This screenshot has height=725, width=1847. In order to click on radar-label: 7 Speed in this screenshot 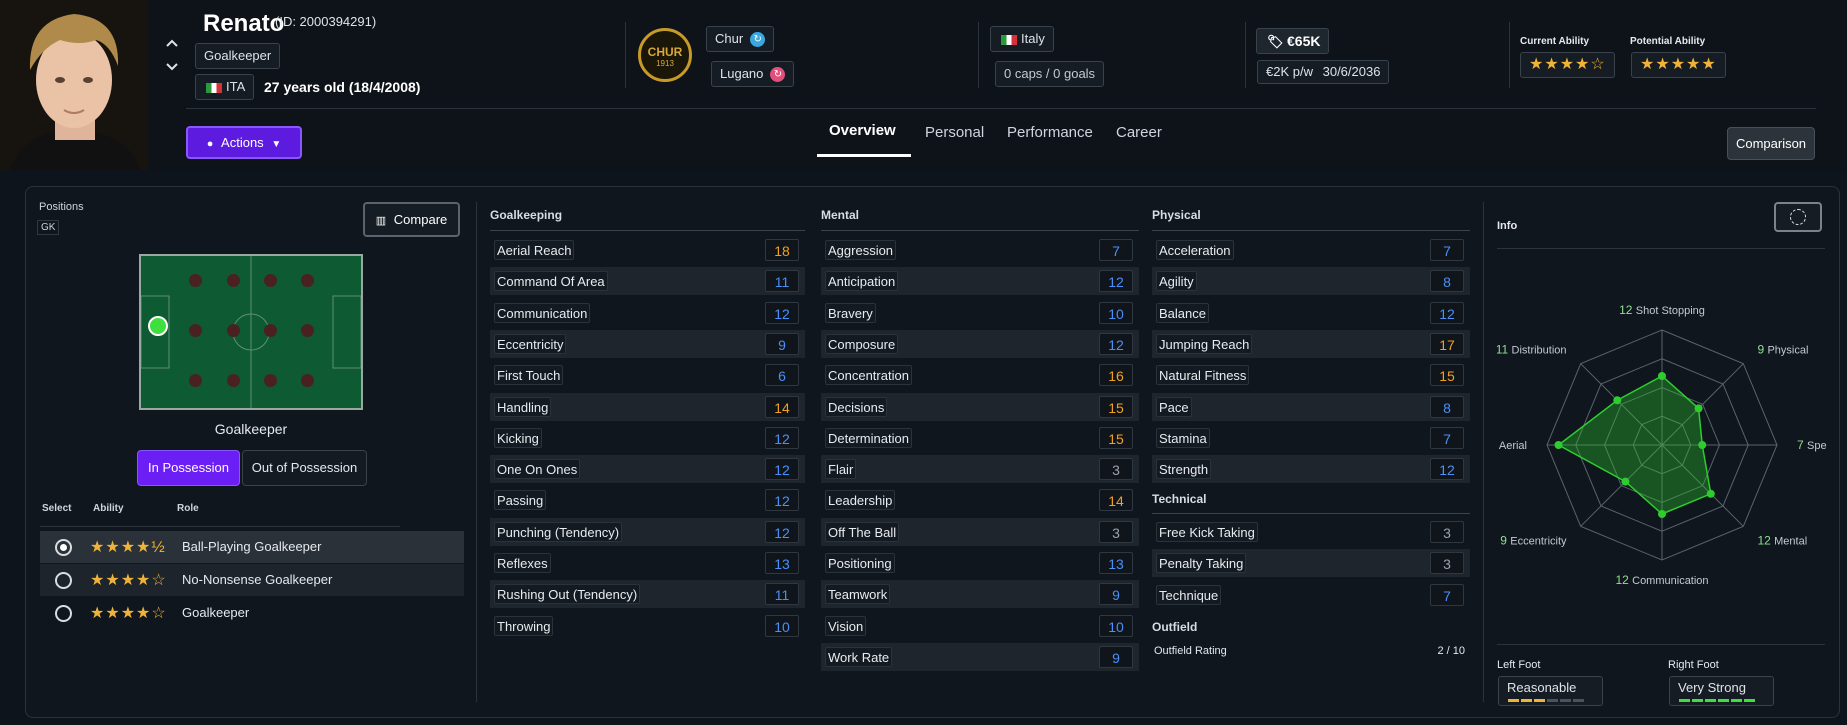, I will do `click(1812, 445)`.